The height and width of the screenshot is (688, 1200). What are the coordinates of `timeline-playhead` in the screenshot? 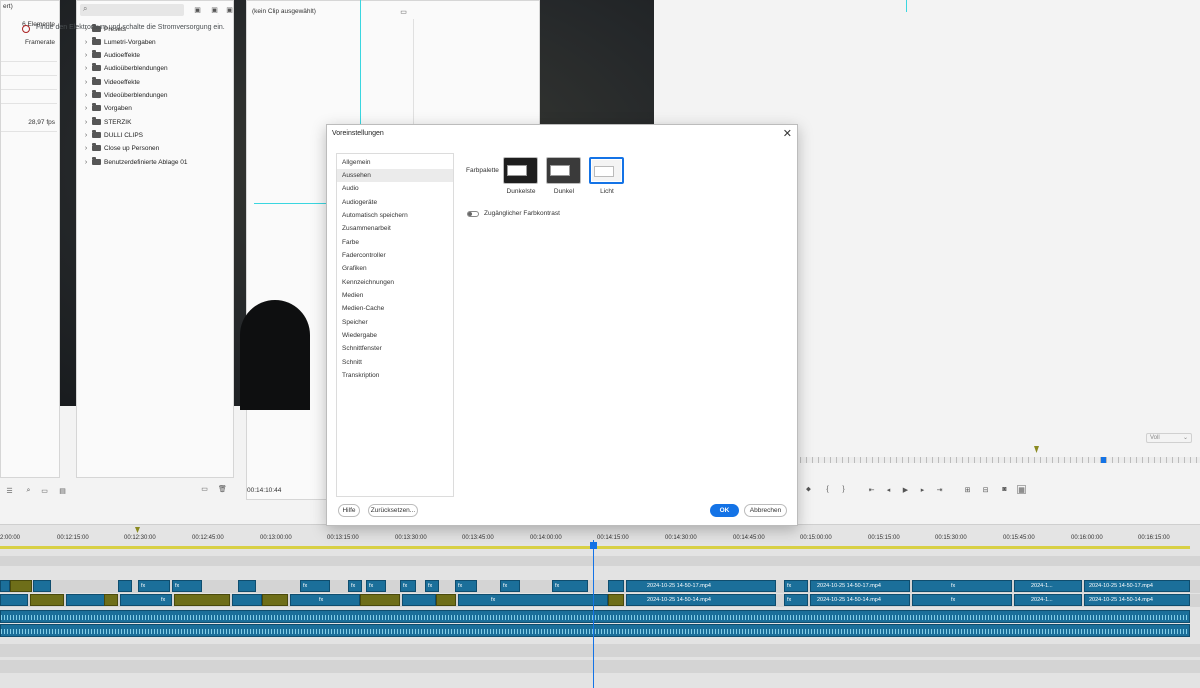 It's located at (593, 614).